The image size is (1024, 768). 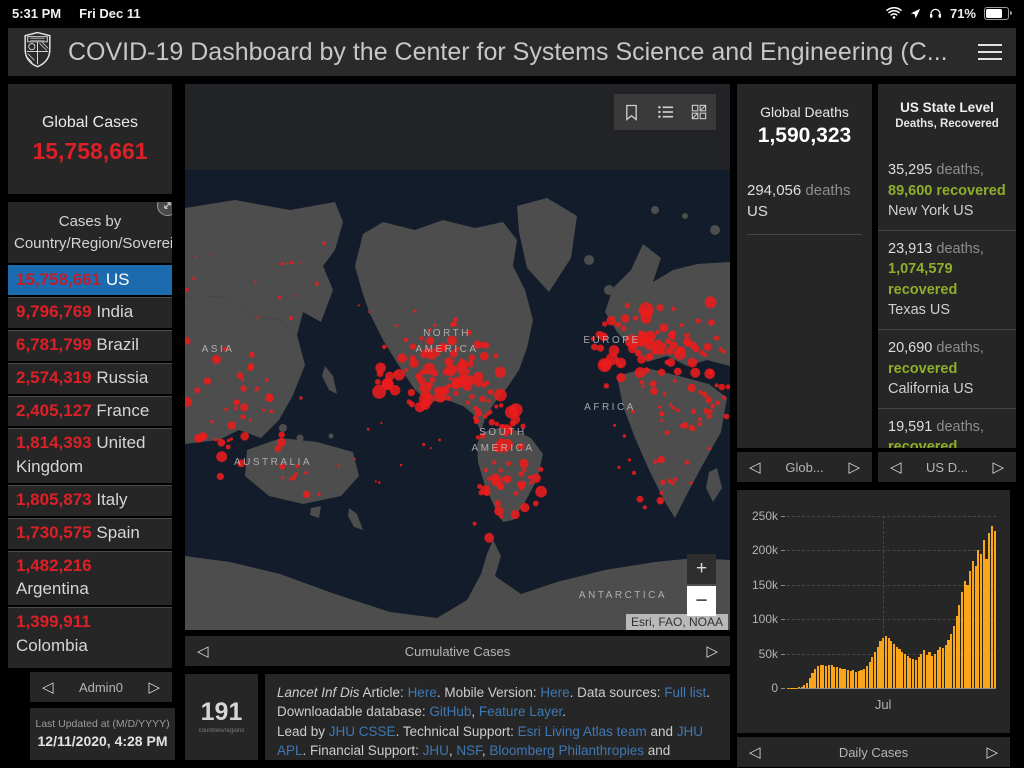 What do you see at coordinates (362, 731) in the screenshot?
I see `info-link: JHU CSSE` at bounding box center [362, 731].